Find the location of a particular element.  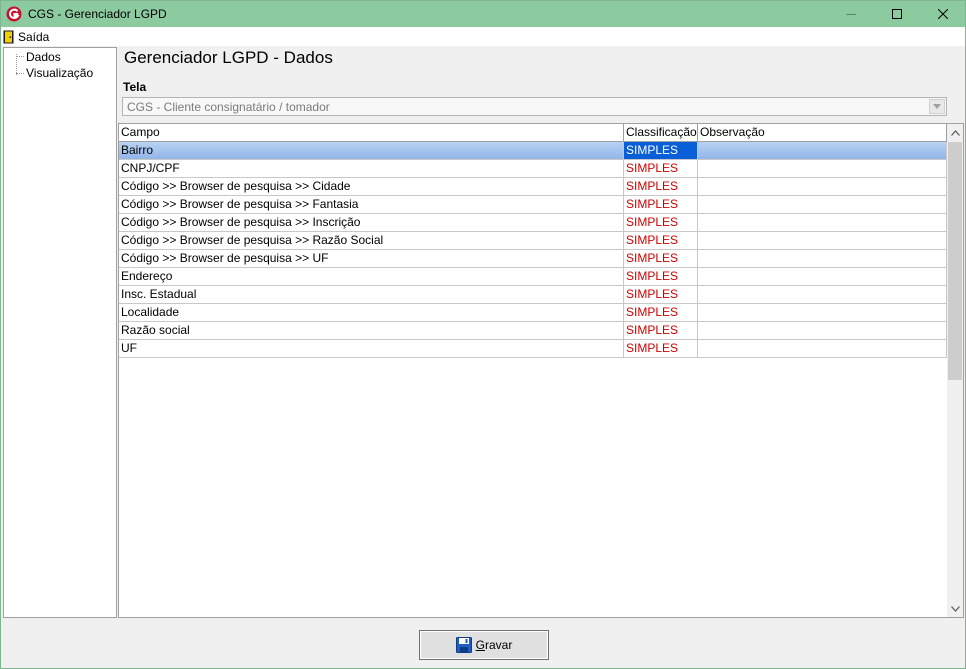

scroll-down-button is located at coordinates (955, 608).